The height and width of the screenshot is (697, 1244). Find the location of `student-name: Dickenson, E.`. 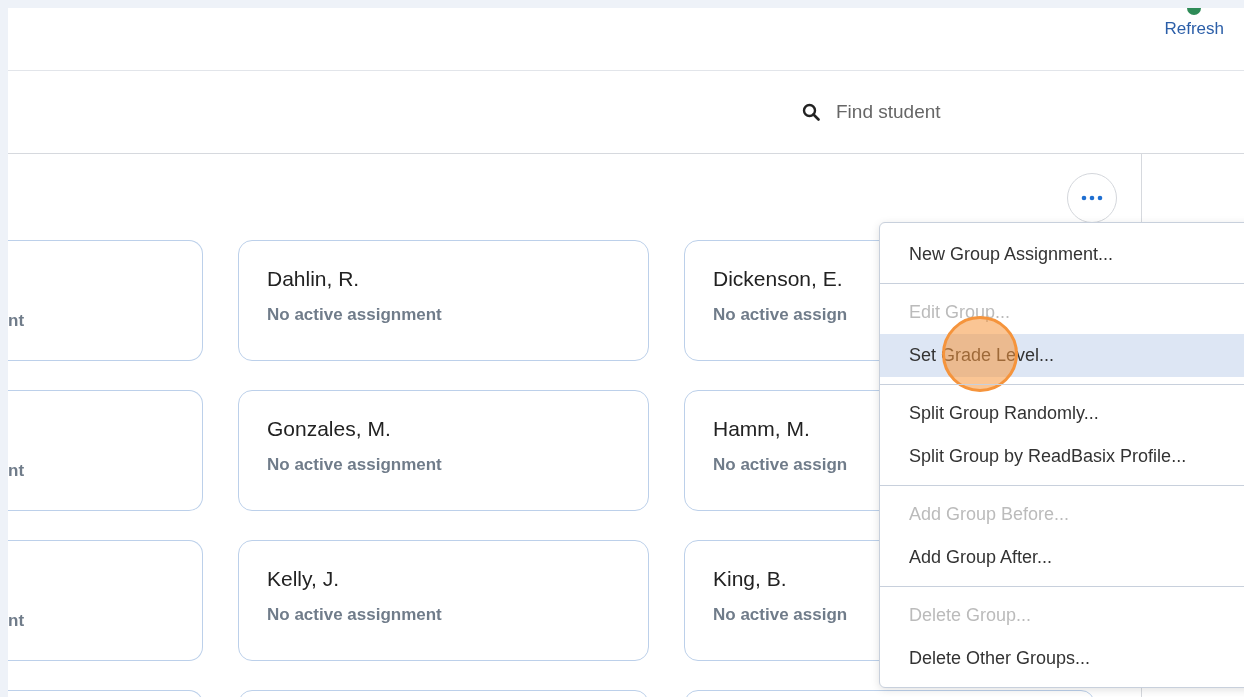

student-name: Dickenson, E. is located at coordinates (778, 279).